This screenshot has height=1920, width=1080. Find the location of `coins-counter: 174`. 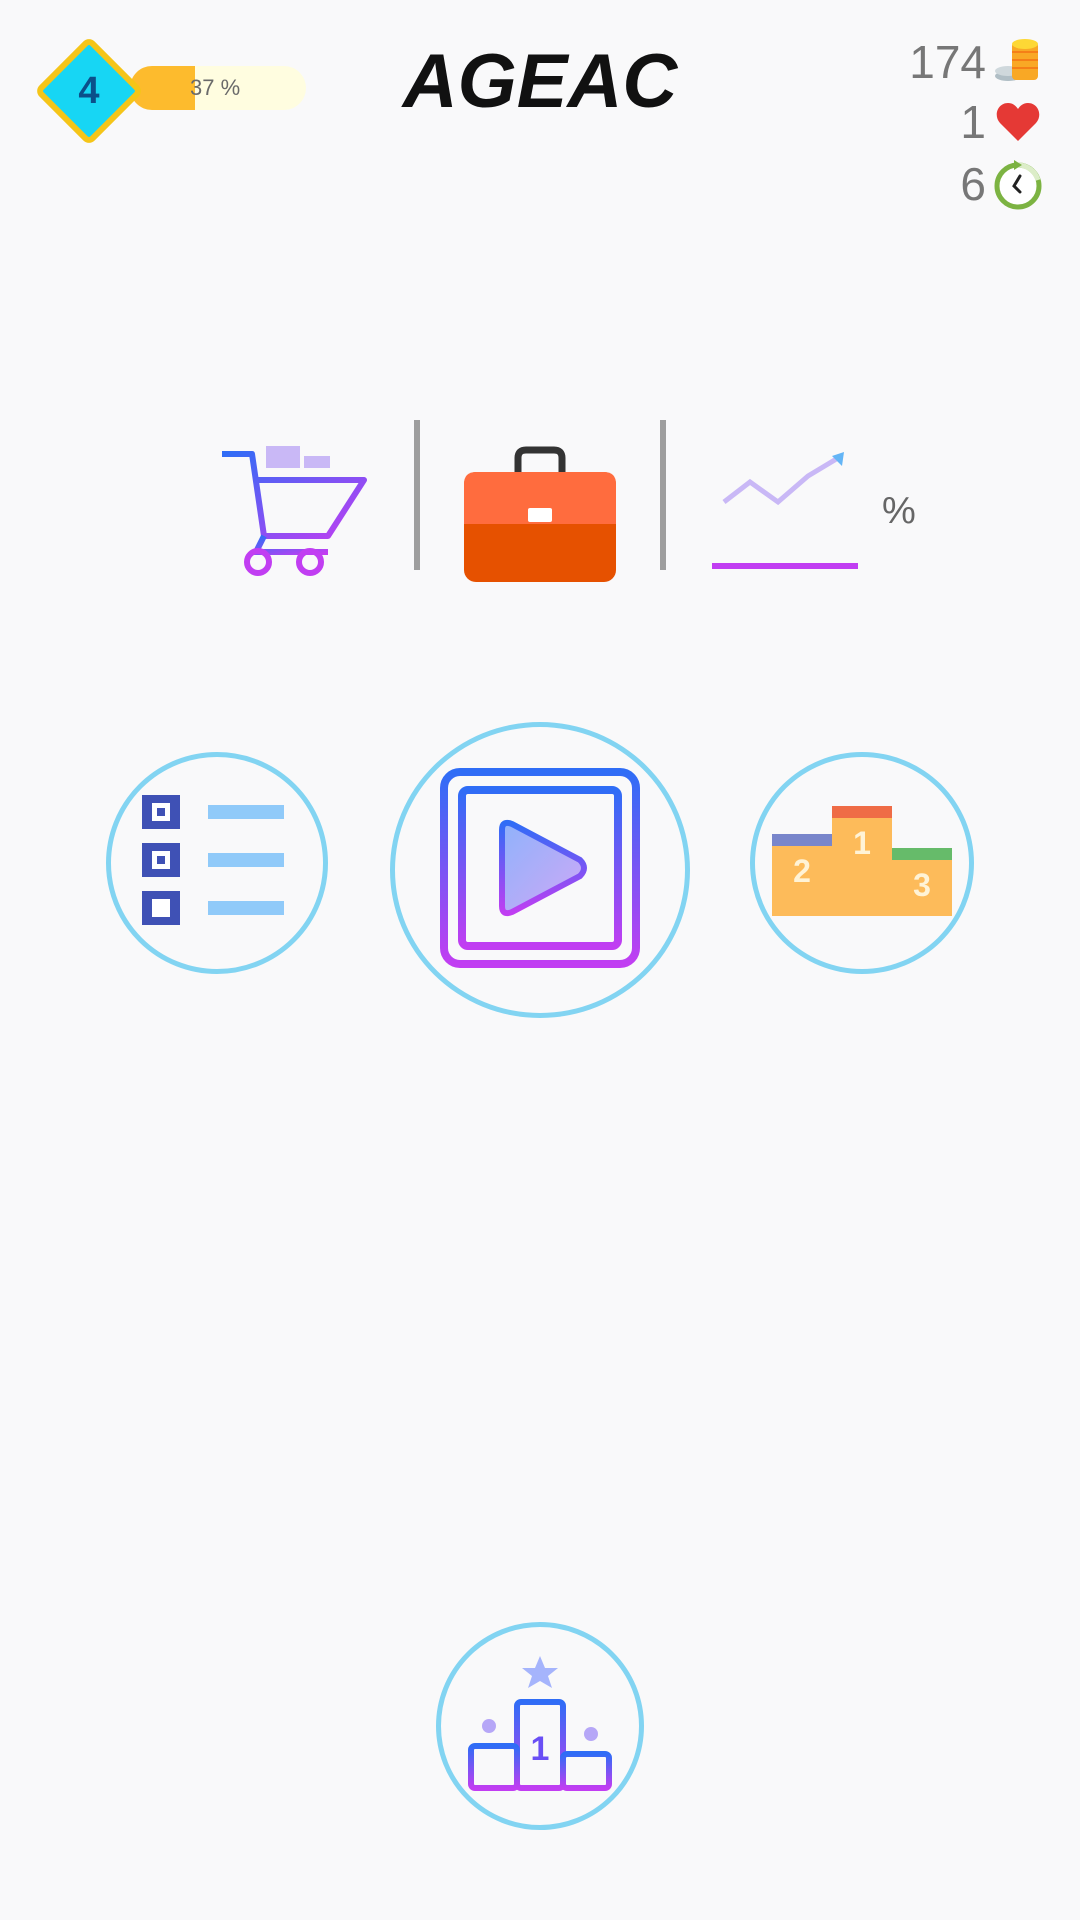

coins-counter: 174 is located at coordinates (976, 62).